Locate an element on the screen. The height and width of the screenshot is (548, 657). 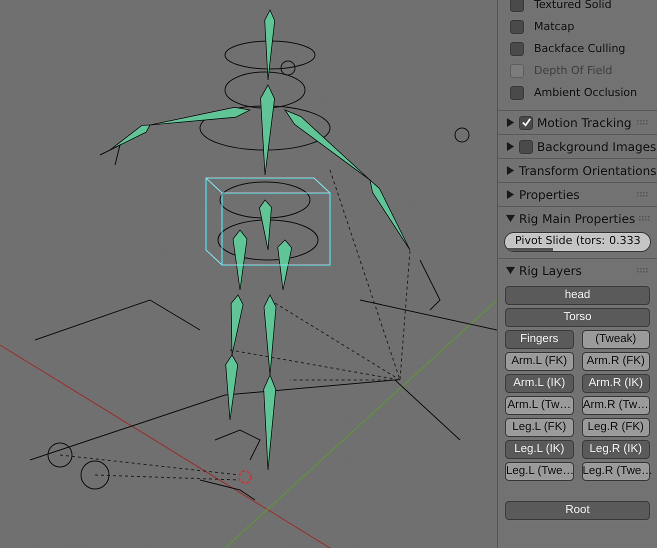
option-label: Ambient Occlusion is located at coordinates (586, 92).